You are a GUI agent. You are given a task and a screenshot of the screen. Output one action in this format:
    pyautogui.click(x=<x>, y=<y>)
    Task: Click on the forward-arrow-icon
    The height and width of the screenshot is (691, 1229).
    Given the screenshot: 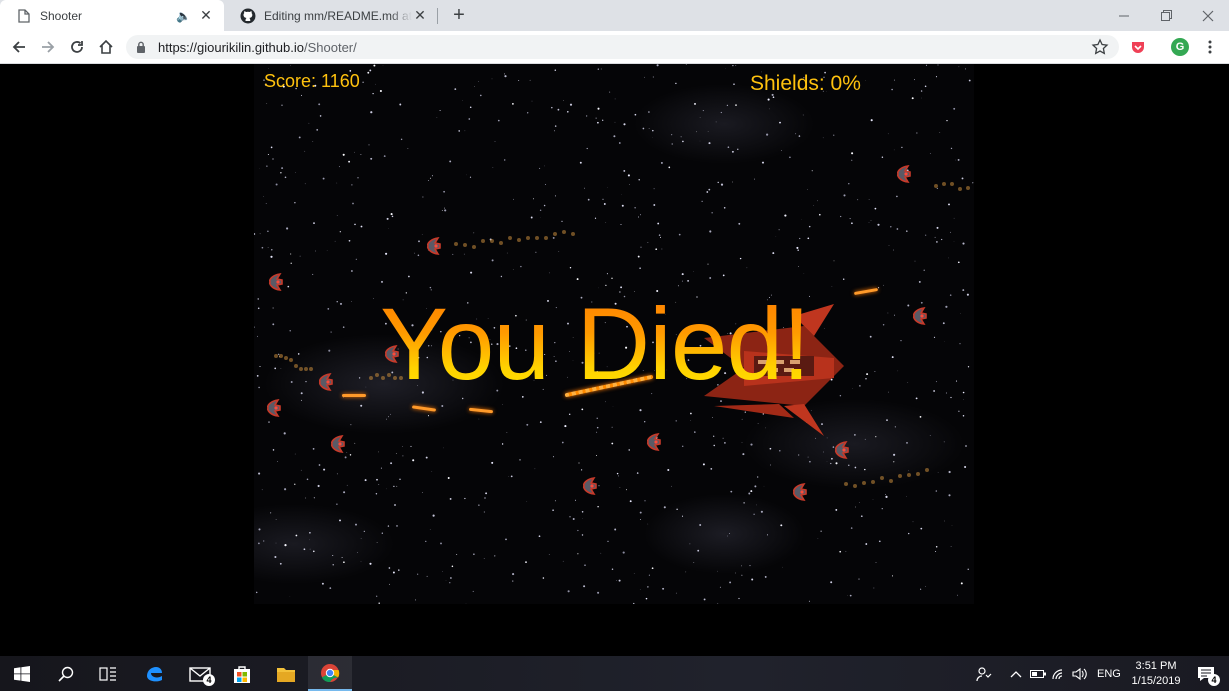 What is the action you would take?
    pyautogui.click(x=48, y=47)
    